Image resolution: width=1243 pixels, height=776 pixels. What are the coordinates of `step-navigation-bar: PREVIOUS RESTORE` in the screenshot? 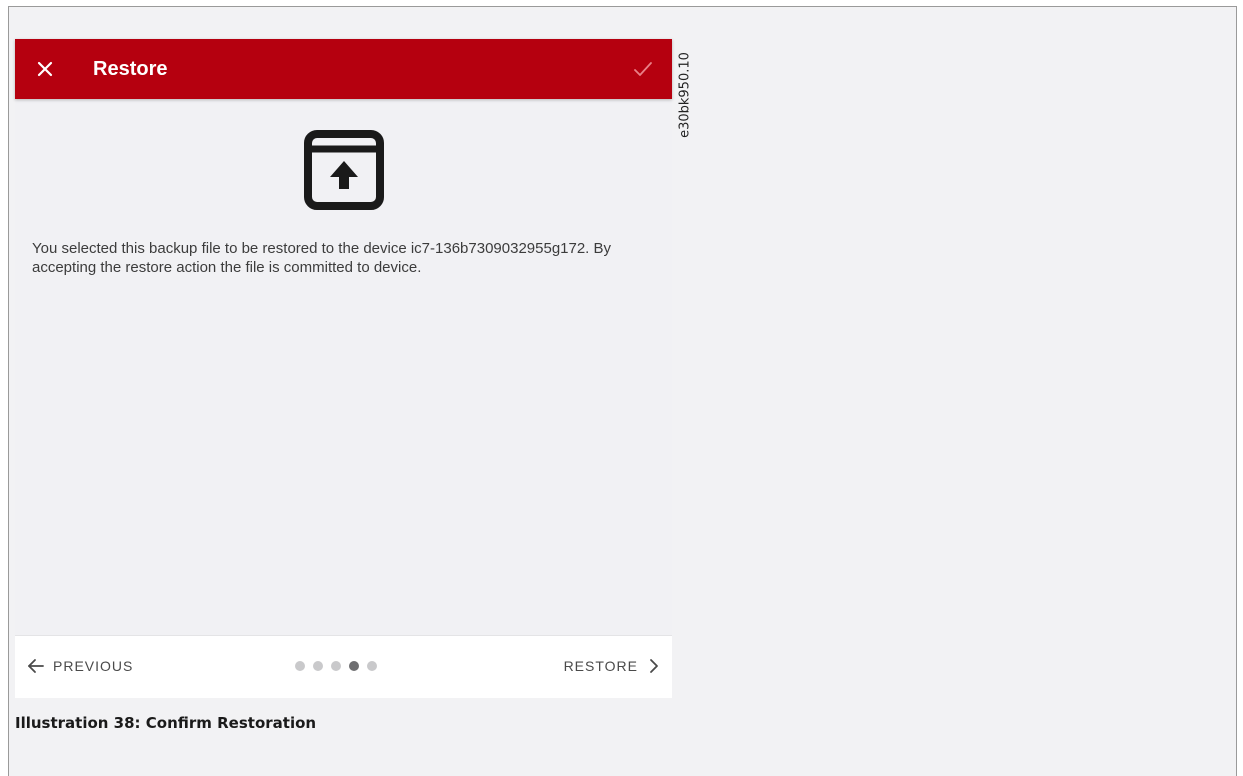 It's located at (343, 666).